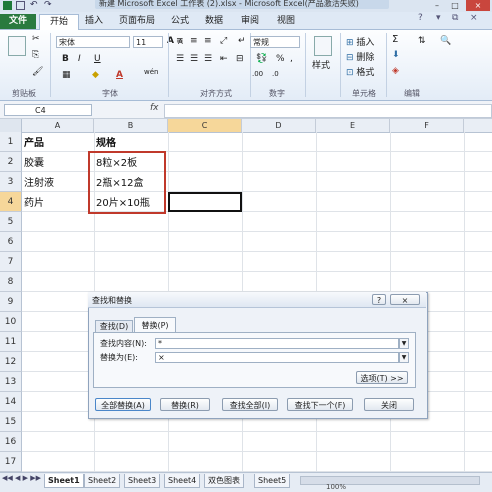 The width and height of the screenshot is (492, 492). What do you see at coordinates (277, 357) in the screenshot?
I see `replace-input: ×` at bounding box center [277, 357].